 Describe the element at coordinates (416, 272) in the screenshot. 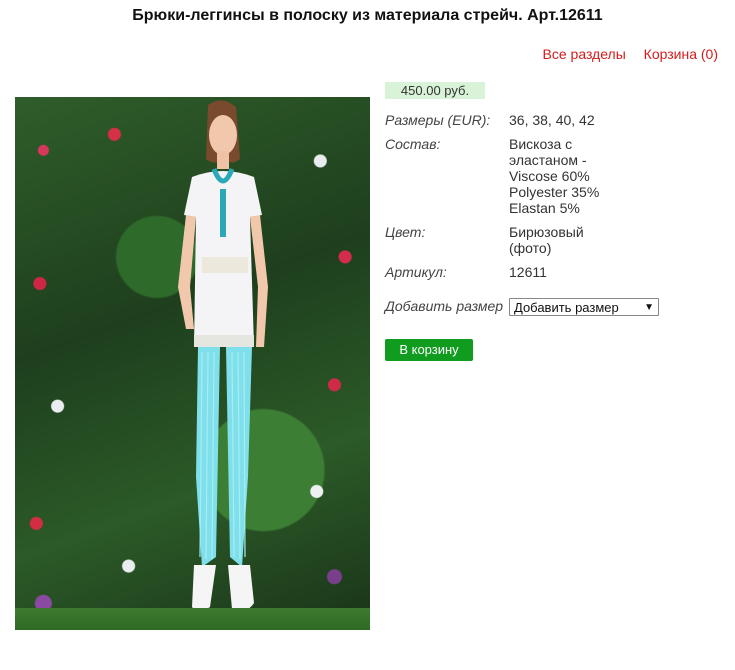

I see `article-label: Артикул:` at that location.